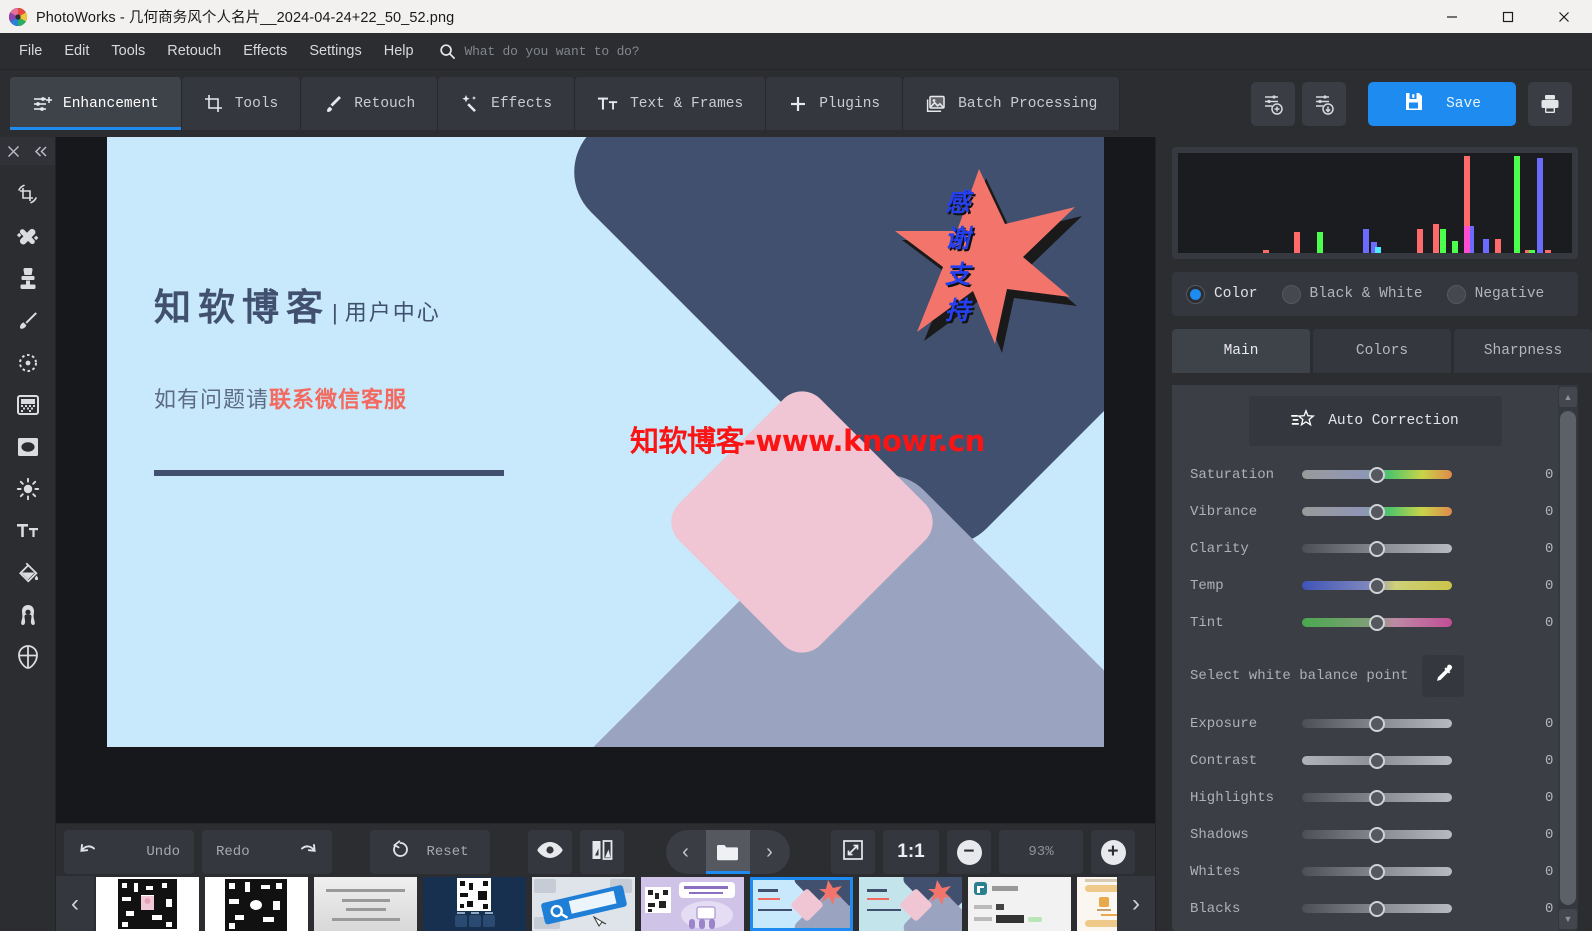 Image resolution: width=1592 pixels, height=931 pixels. I want to click on slider-highlights: Highlights 0, so click(1375, 797).